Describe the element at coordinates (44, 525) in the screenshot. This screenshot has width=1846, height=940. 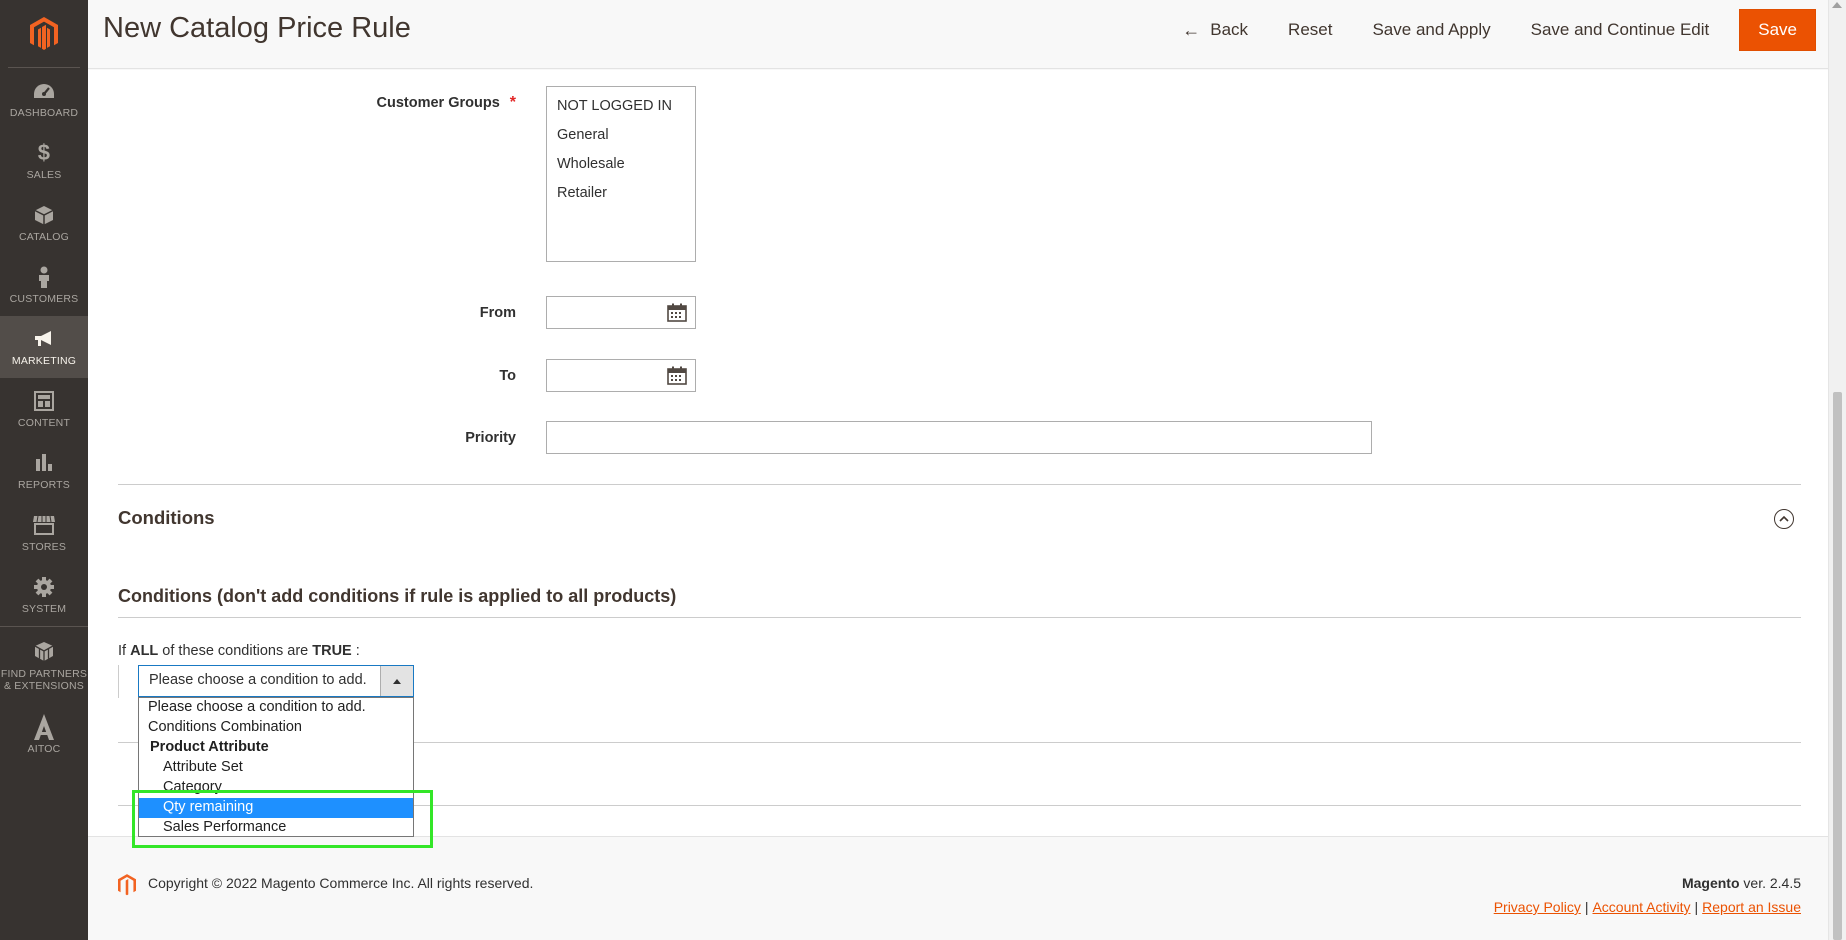
I see `store-icon` at that location.